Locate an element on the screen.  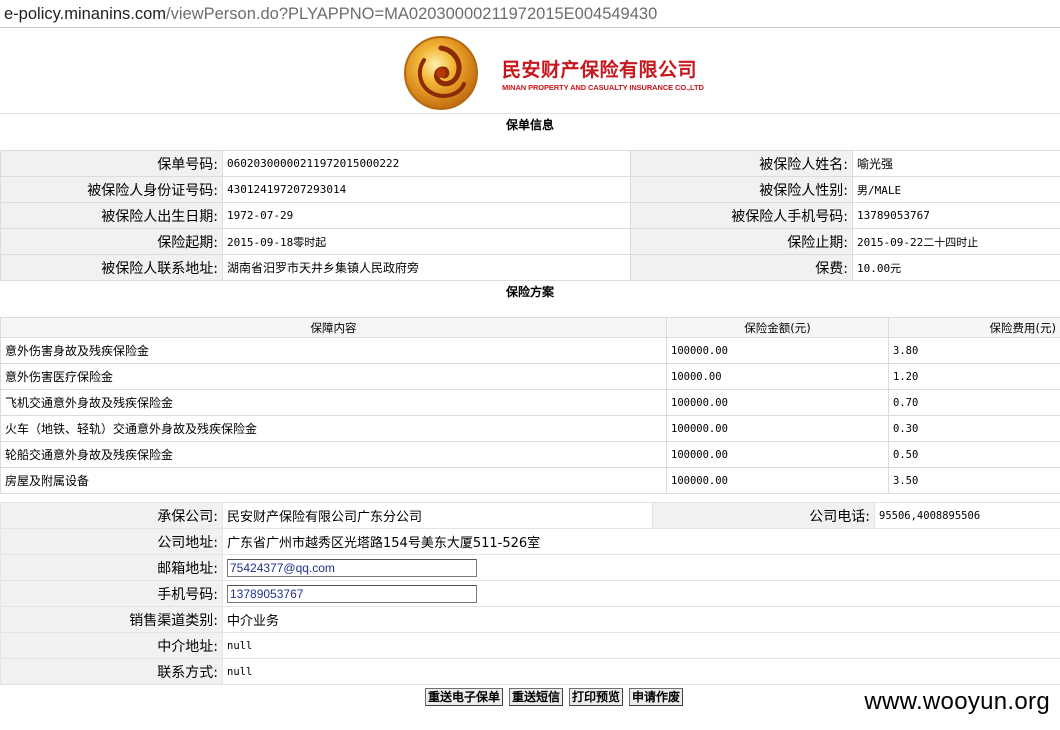
coverage-fee: 3.80 is located at coordinates (974, 350).